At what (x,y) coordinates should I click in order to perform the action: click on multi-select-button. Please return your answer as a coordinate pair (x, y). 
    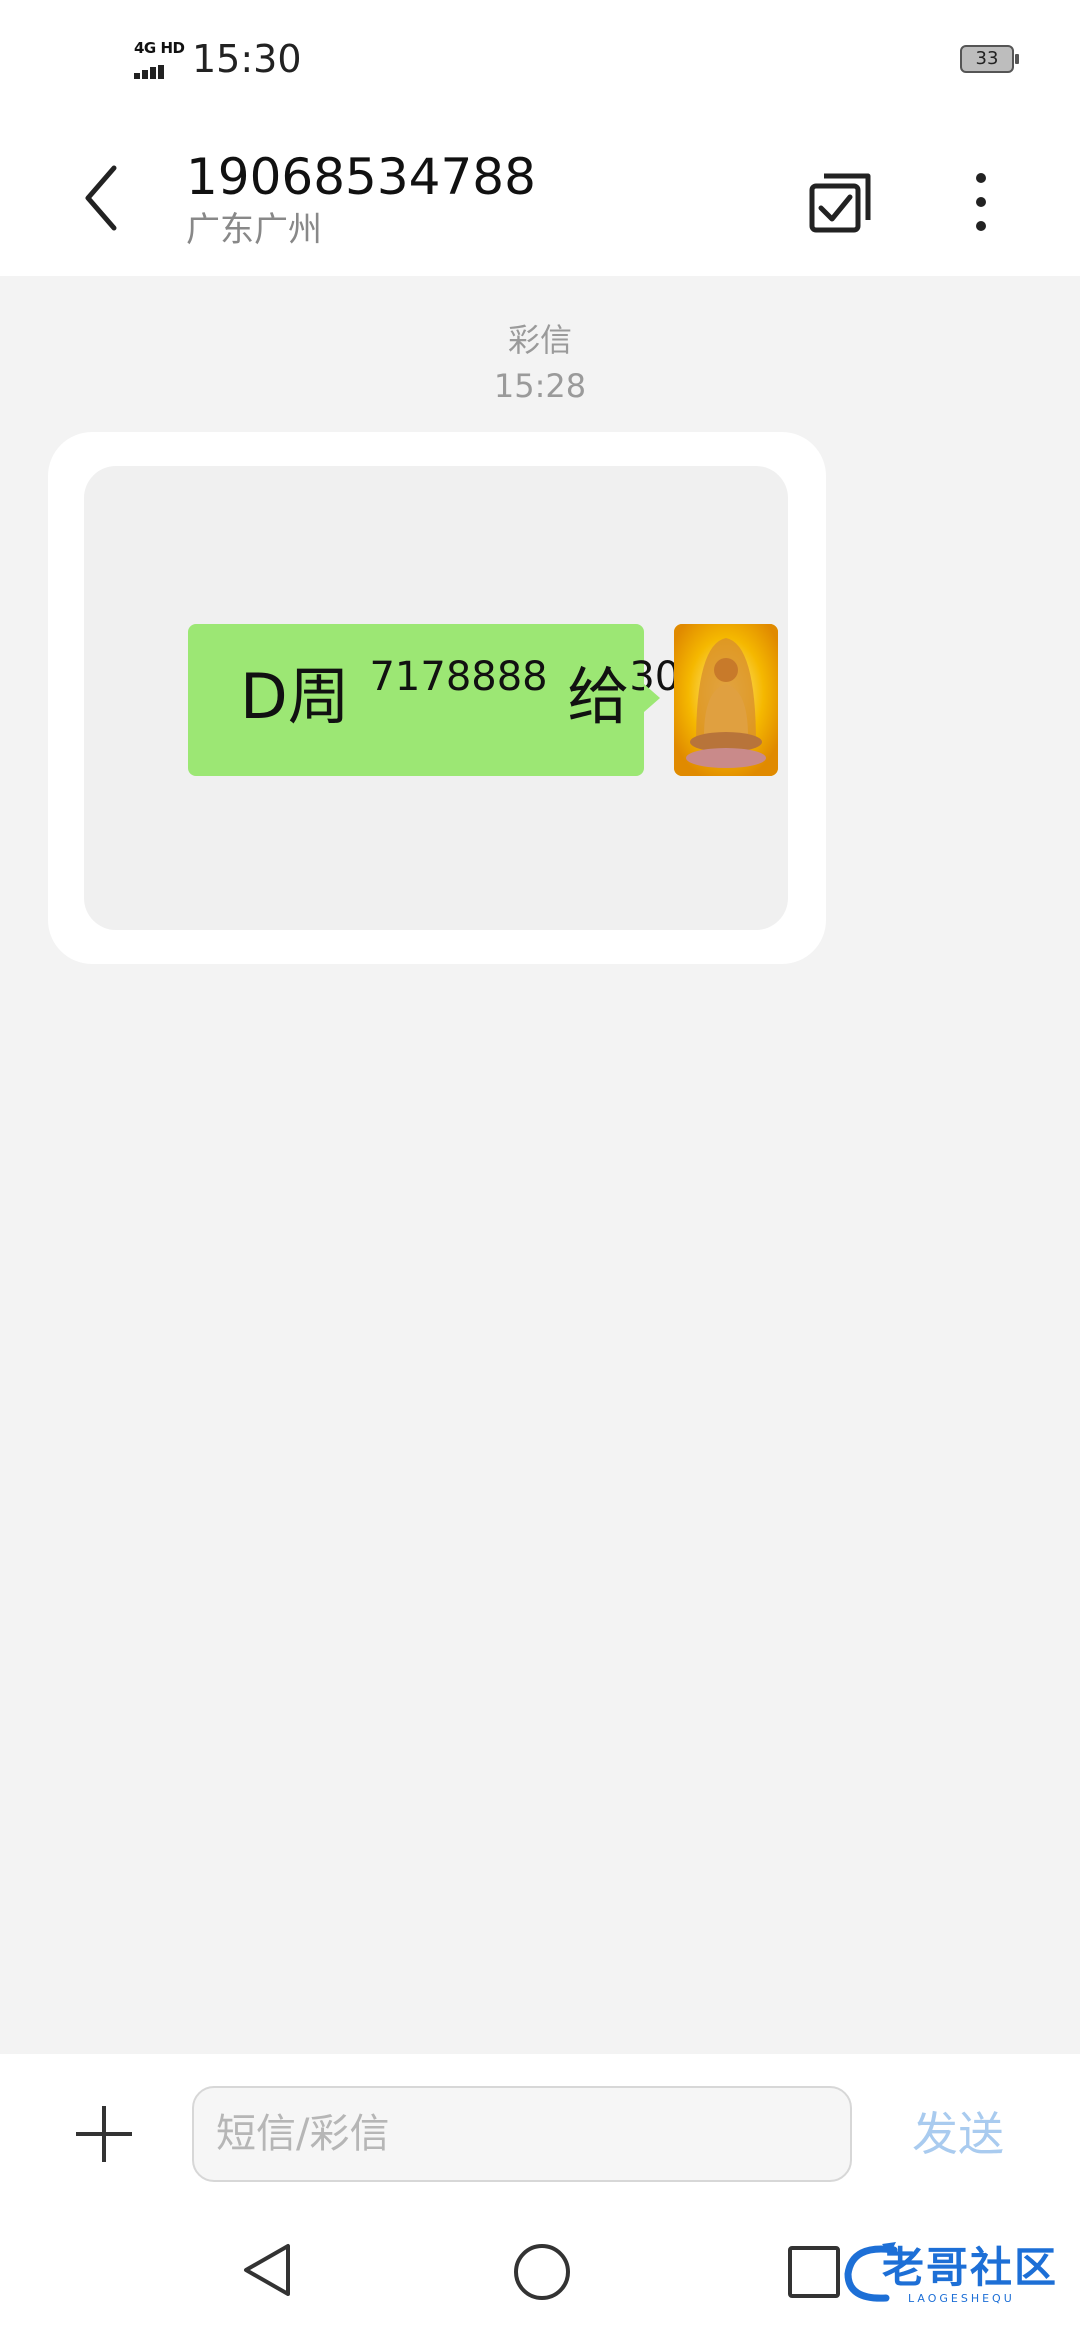
    Looking at the image, I should click on (841, 201).